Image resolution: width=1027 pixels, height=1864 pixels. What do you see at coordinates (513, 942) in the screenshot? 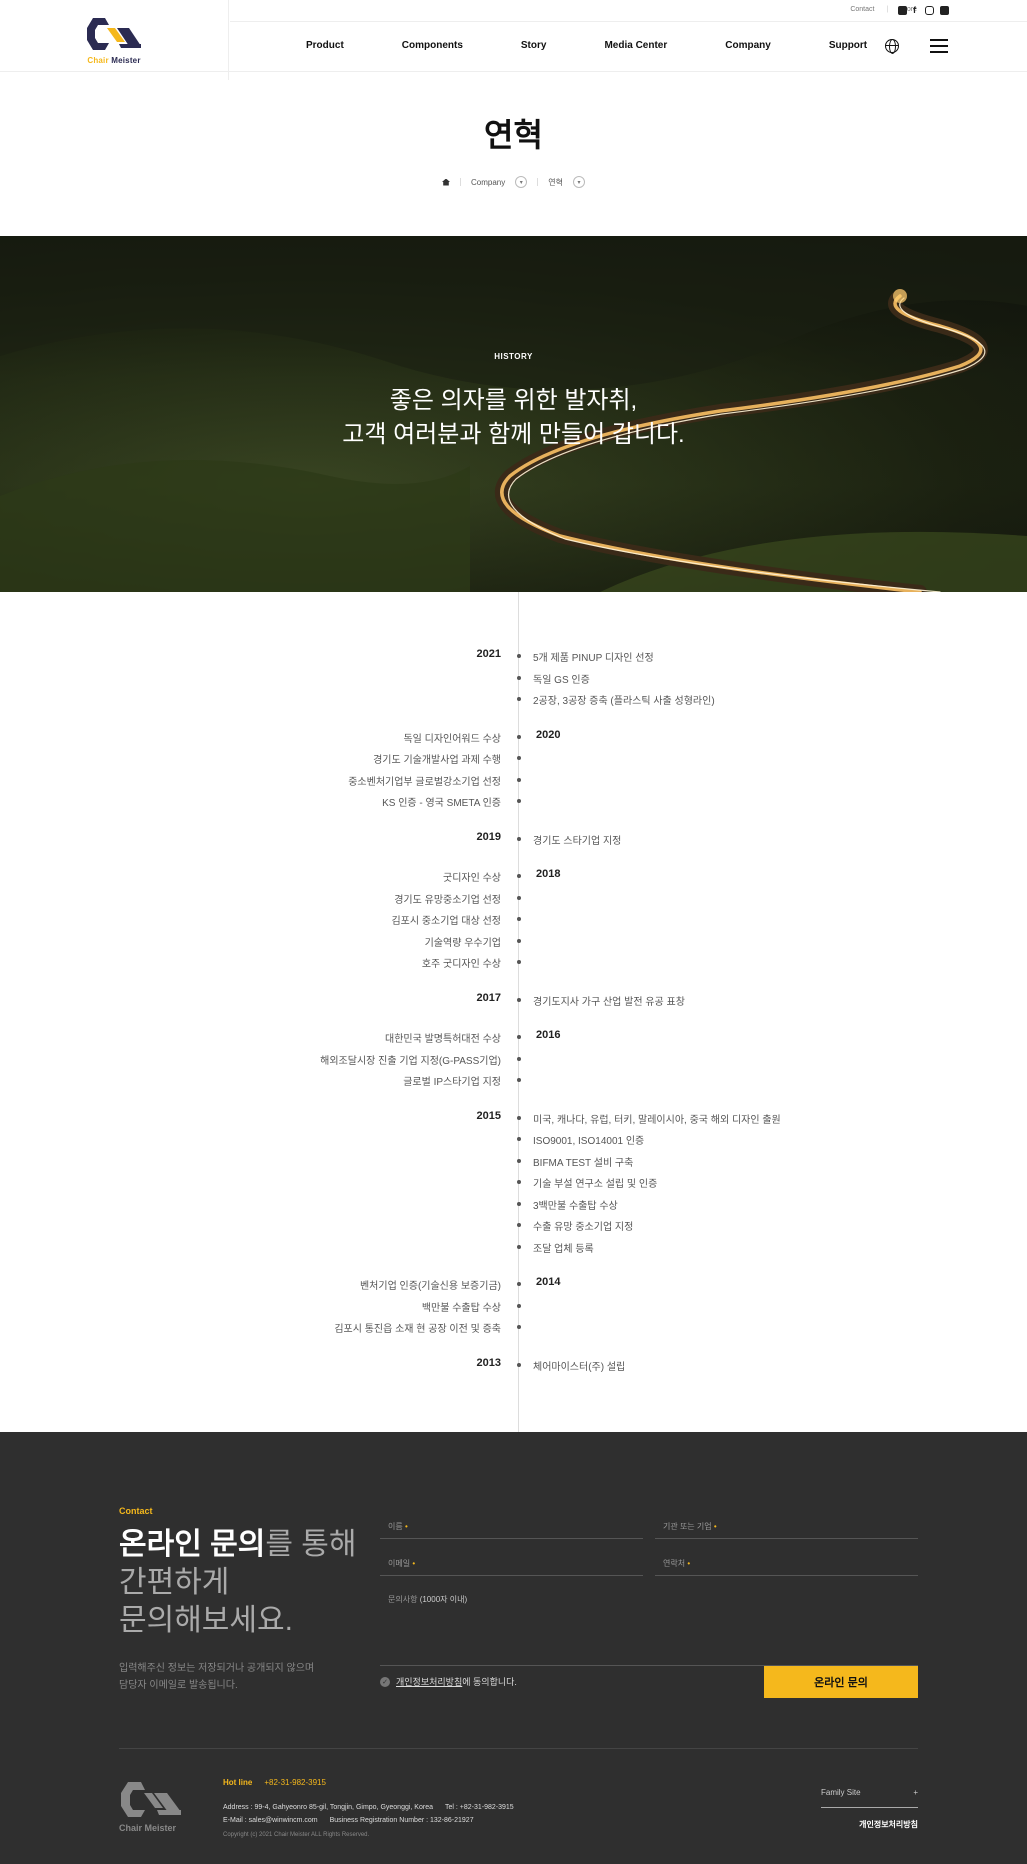
I see `history-row: 기술역량 우수기업` at bounding box center [513, 942].